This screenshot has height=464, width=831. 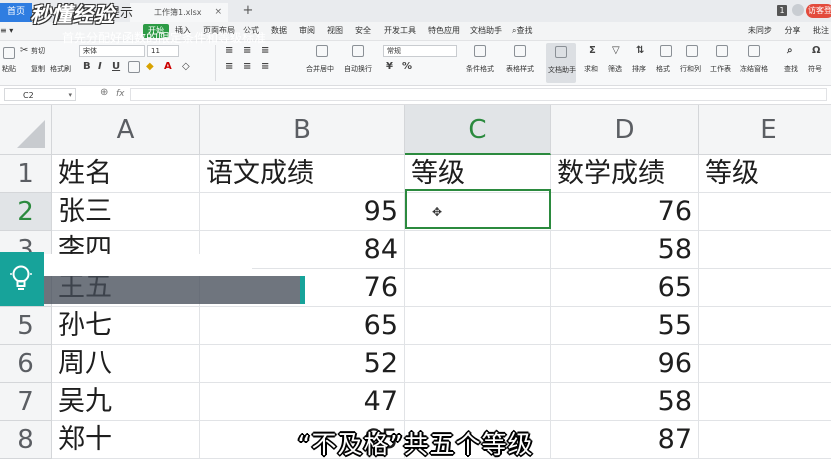 What do you see at coordinates (790, 51) in the screenshot?
I see `find-icon: ⌕` at bounding box center [790, 51].